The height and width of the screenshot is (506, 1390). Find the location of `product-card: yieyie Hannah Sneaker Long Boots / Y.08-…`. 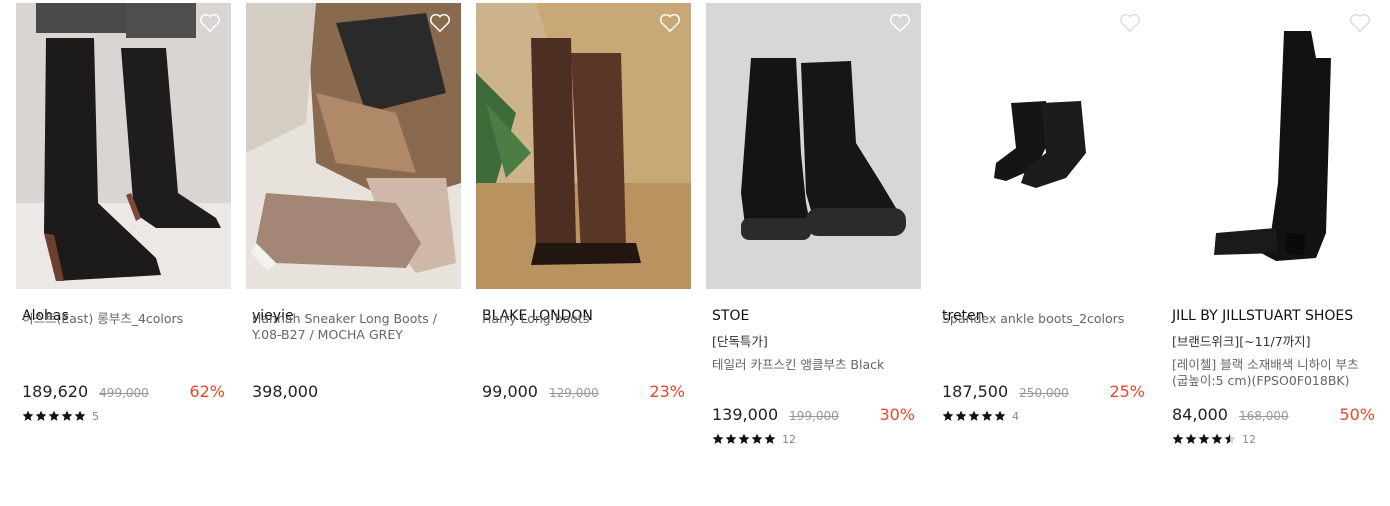

product-card: yieyie Hannah Sneaker Long Boots / Y.08-… is located at coordinates (353, 213).